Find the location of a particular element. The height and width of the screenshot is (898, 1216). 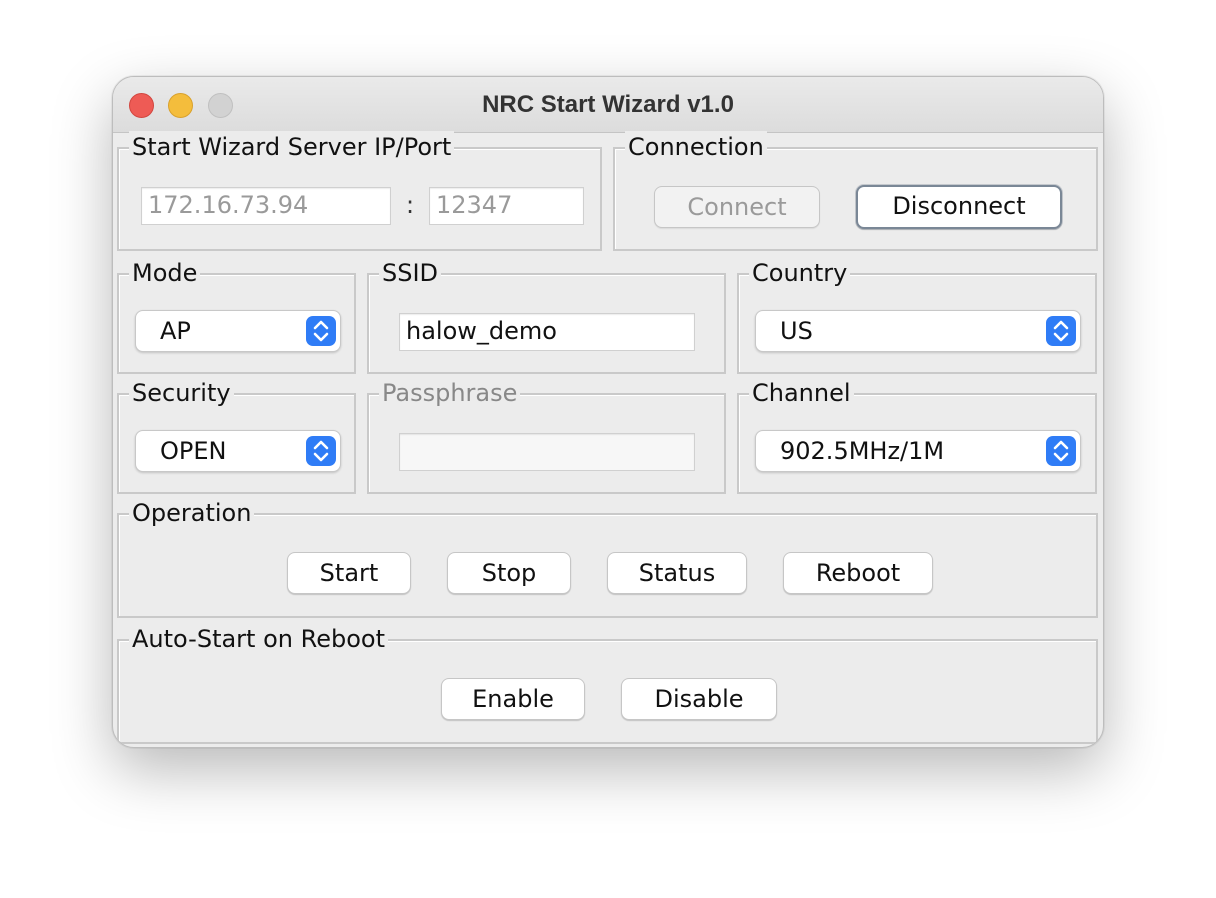

autostart-group: Auto-Start on Reboot Enable Disable is located at coordinates (607, 683).